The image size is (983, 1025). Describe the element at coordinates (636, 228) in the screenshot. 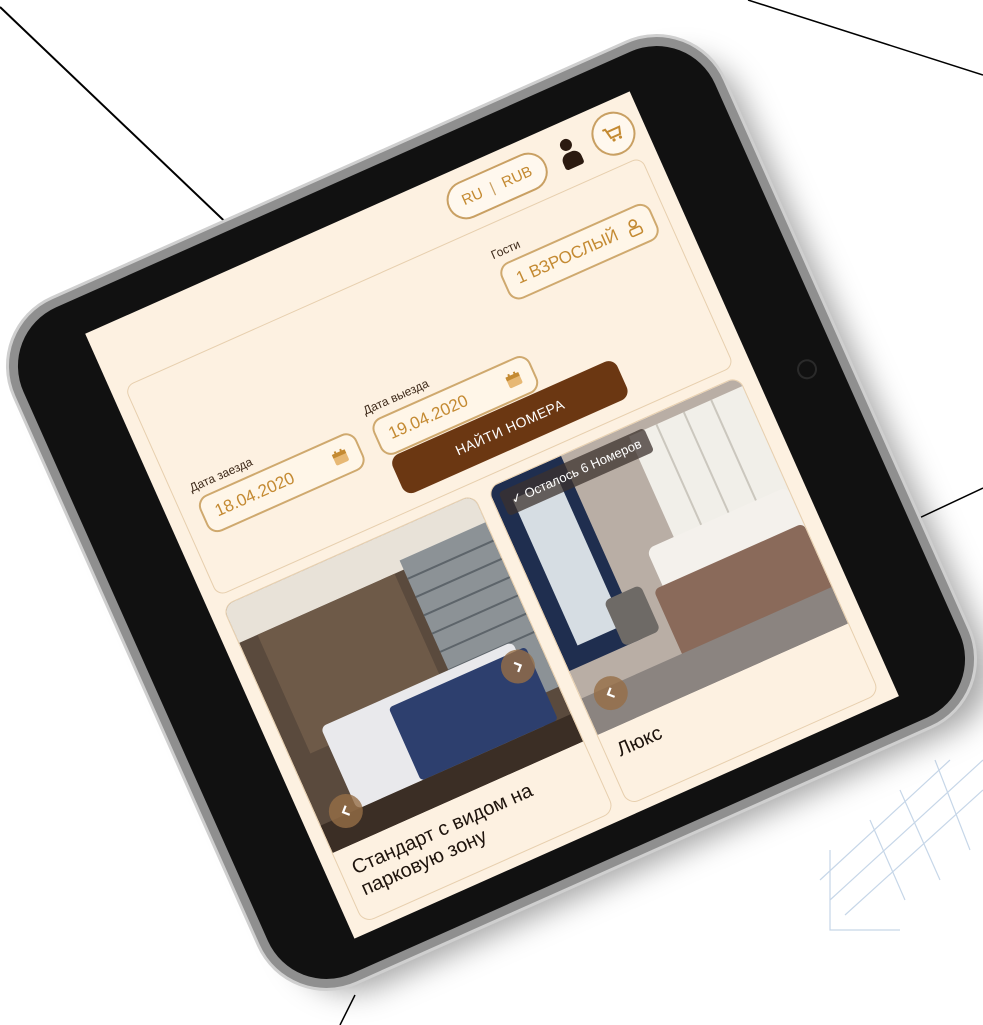

I see `person-icon` at that location.